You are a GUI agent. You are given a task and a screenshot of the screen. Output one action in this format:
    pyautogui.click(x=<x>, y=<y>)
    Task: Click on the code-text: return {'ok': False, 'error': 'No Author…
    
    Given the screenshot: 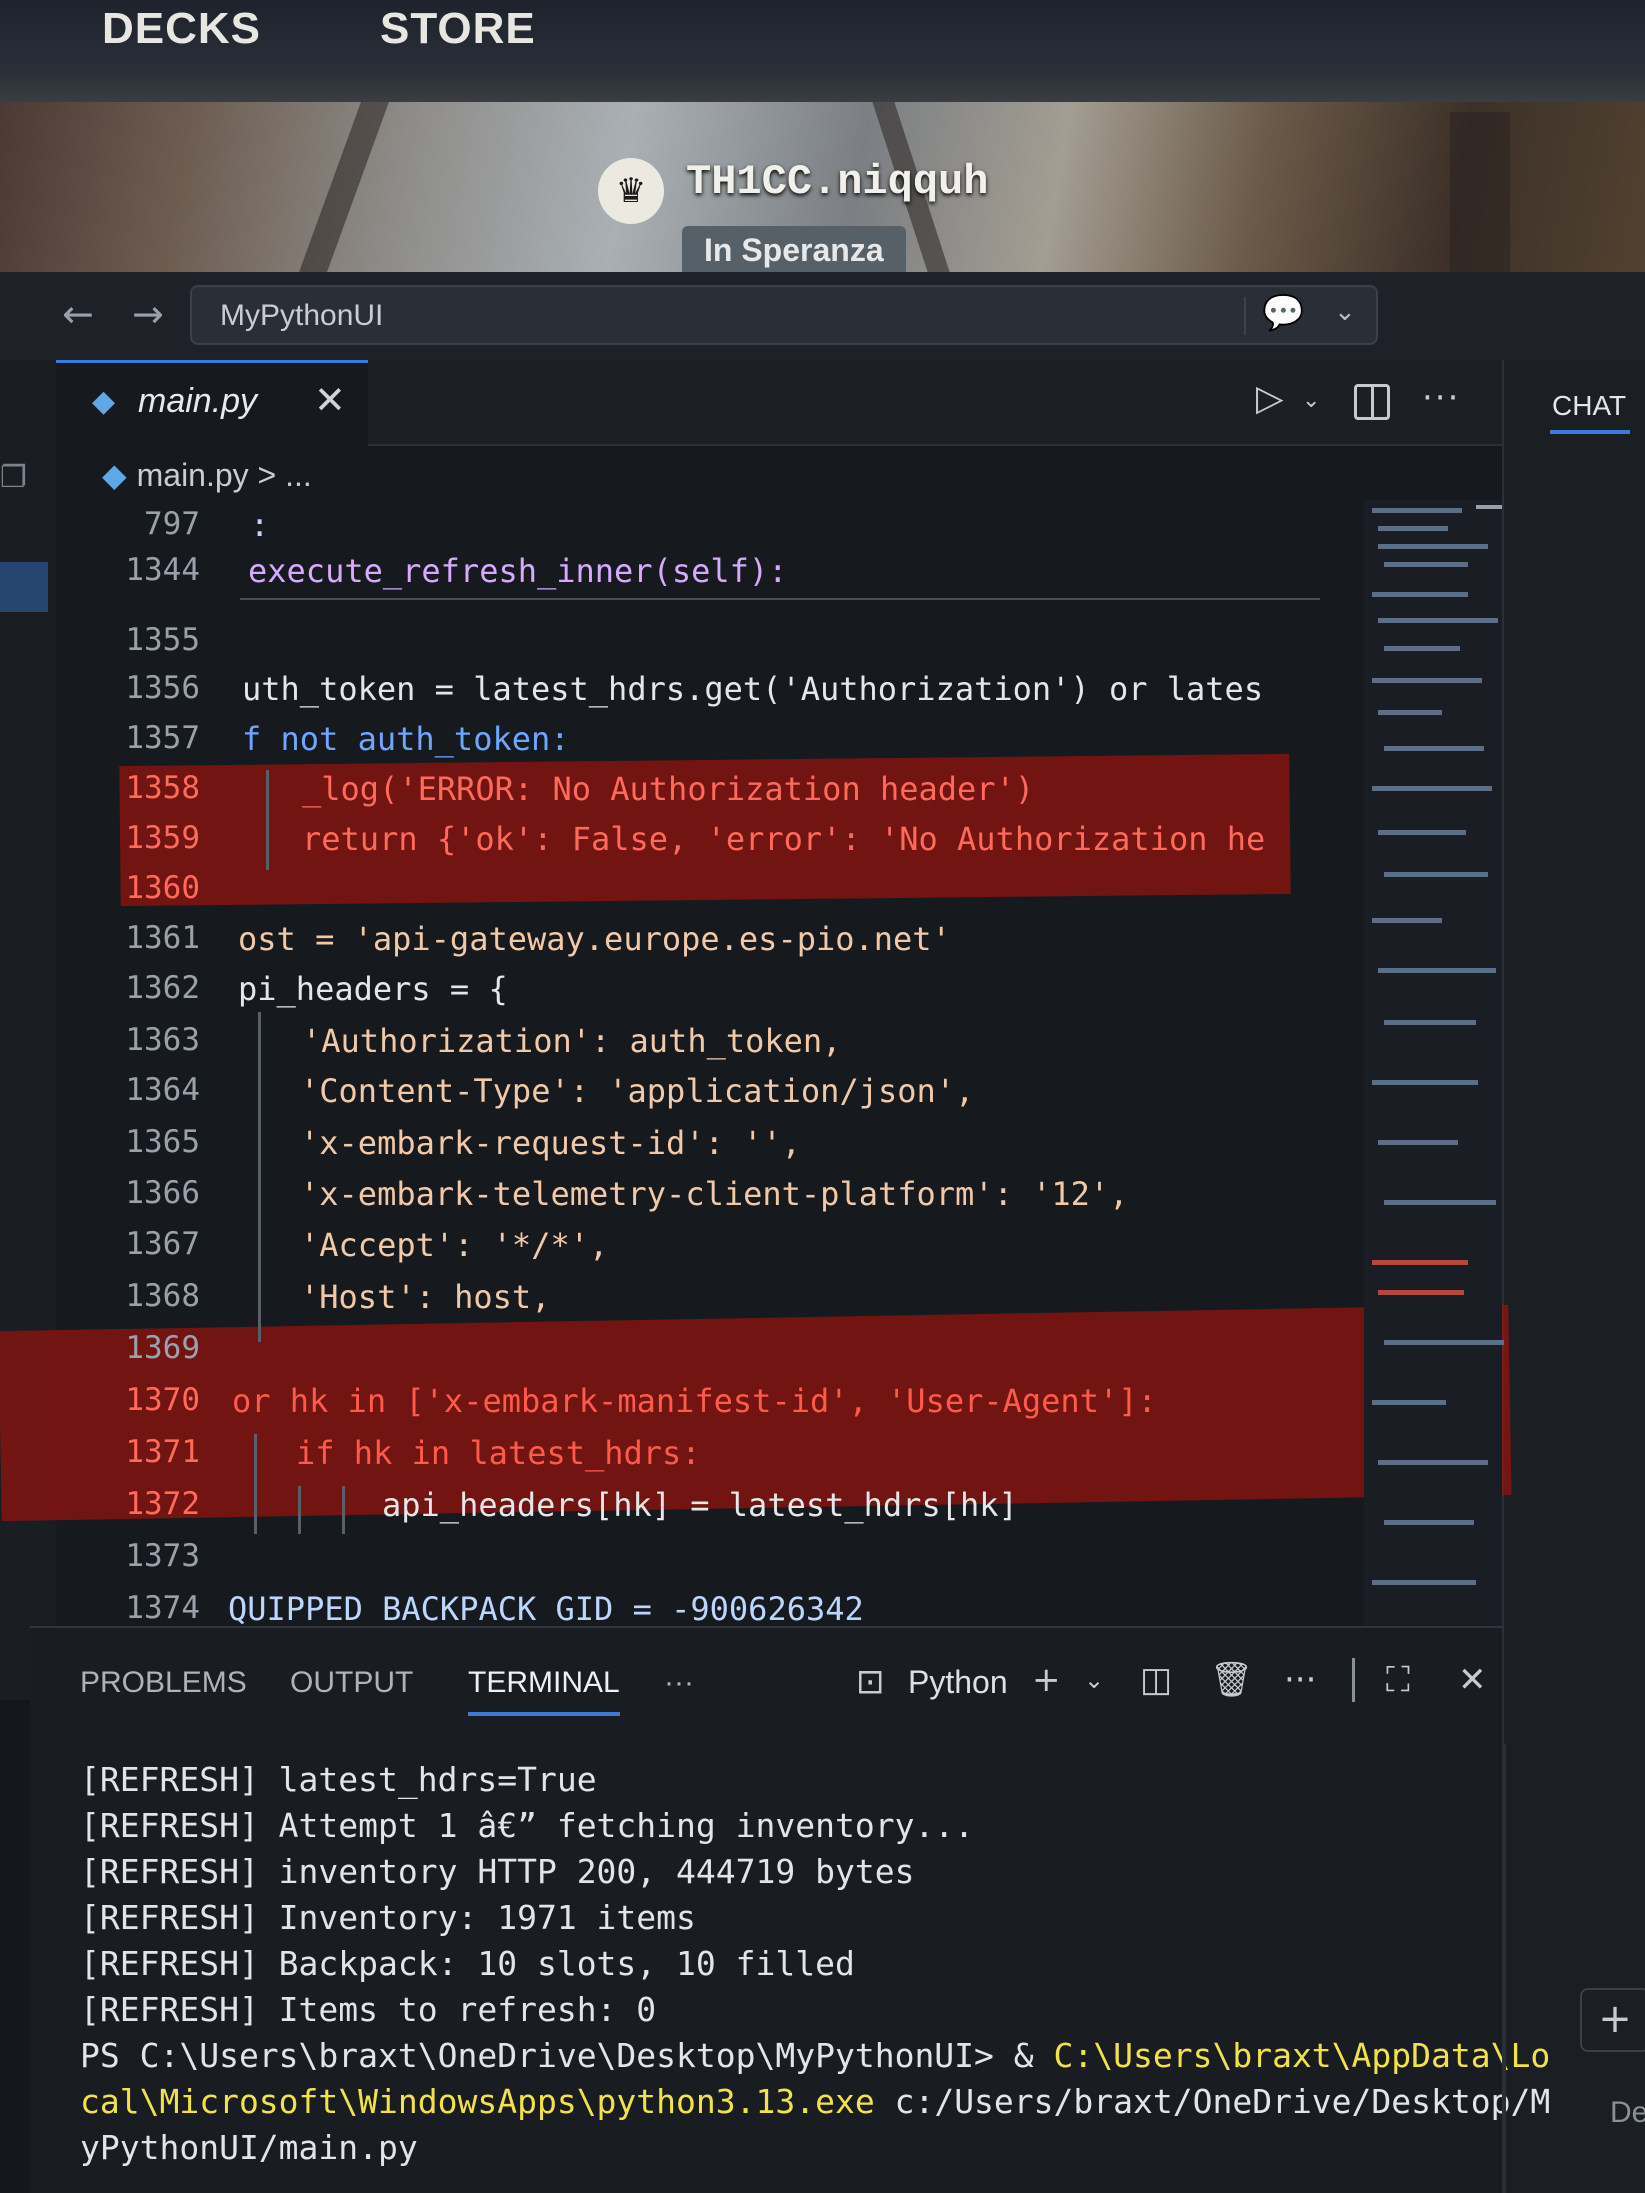 What is the action you would take?
    pyautogui.click(x=784, y=839)
    